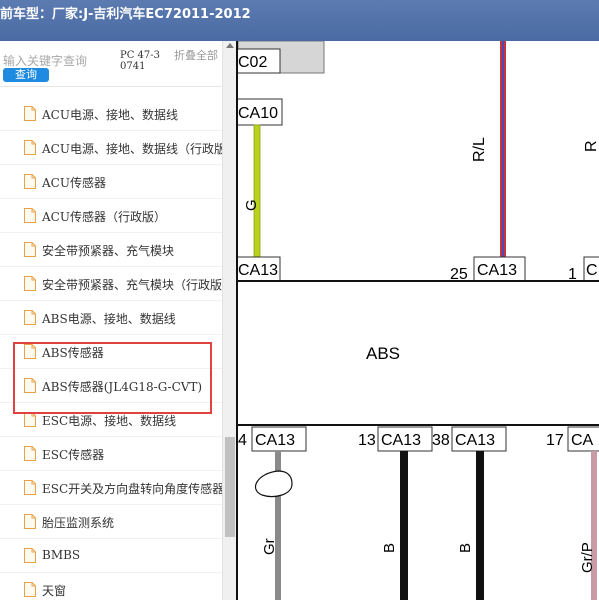  I want to click on tree-item-label: ACU电源、接地、数据线（行政版）, so click(132, 149).